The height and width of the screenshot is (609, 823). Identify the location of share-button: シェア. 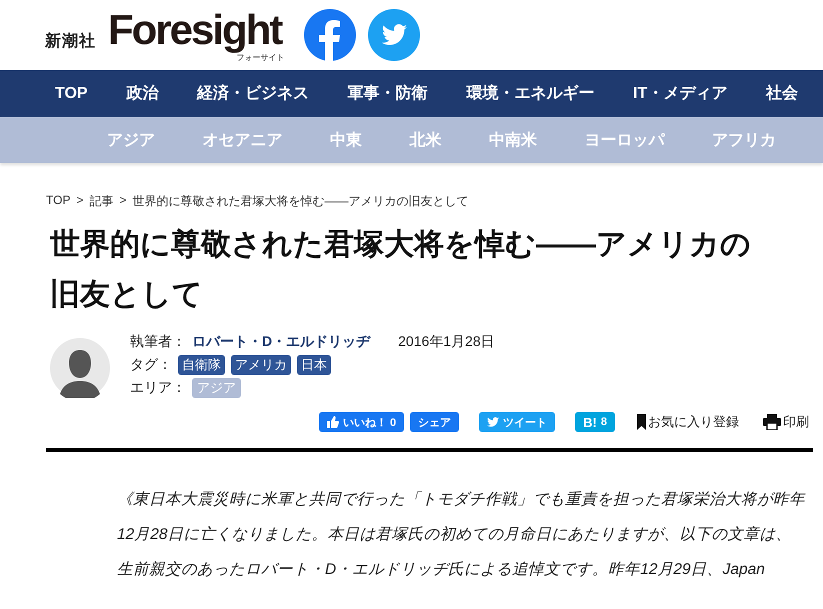
(435, 422).